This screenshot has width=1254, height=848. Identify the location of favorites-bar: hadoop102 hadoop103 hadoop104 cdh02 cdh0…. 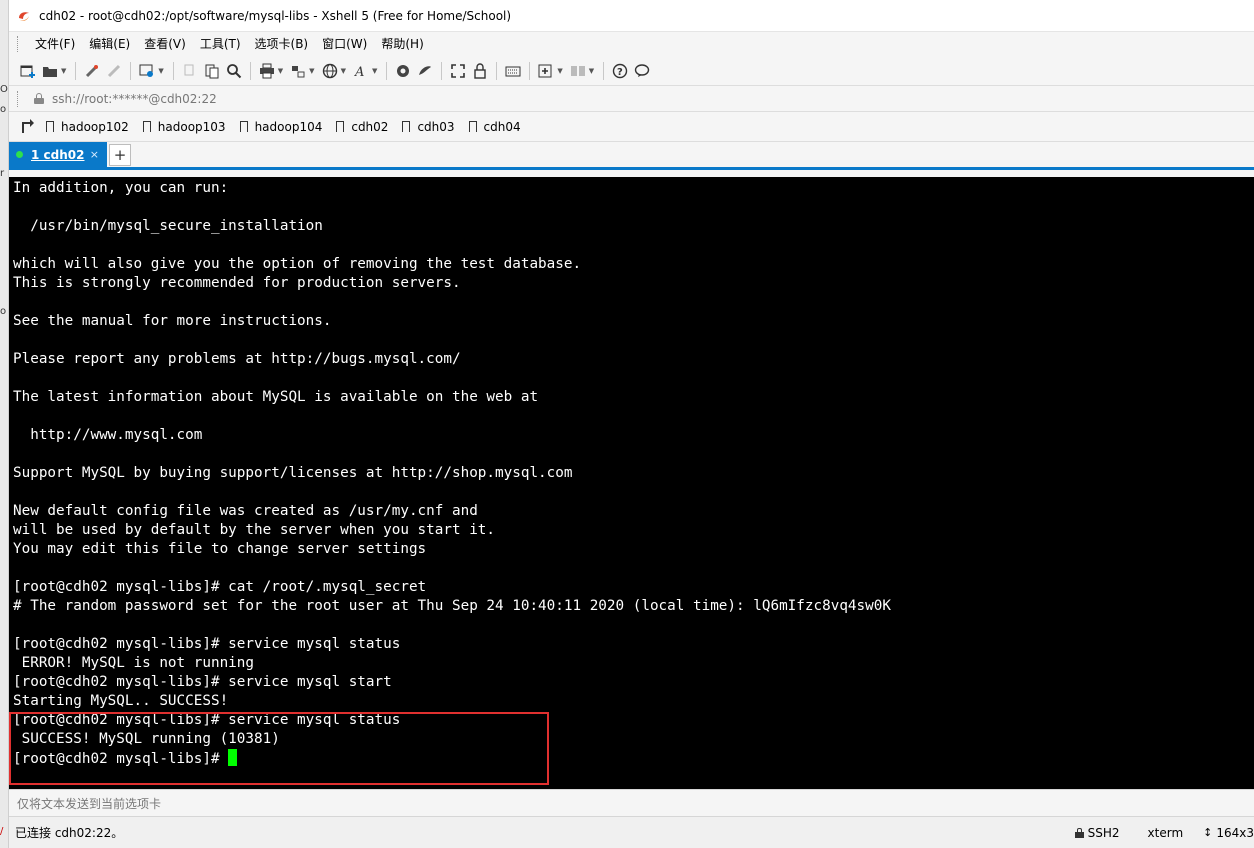
(631, 127).